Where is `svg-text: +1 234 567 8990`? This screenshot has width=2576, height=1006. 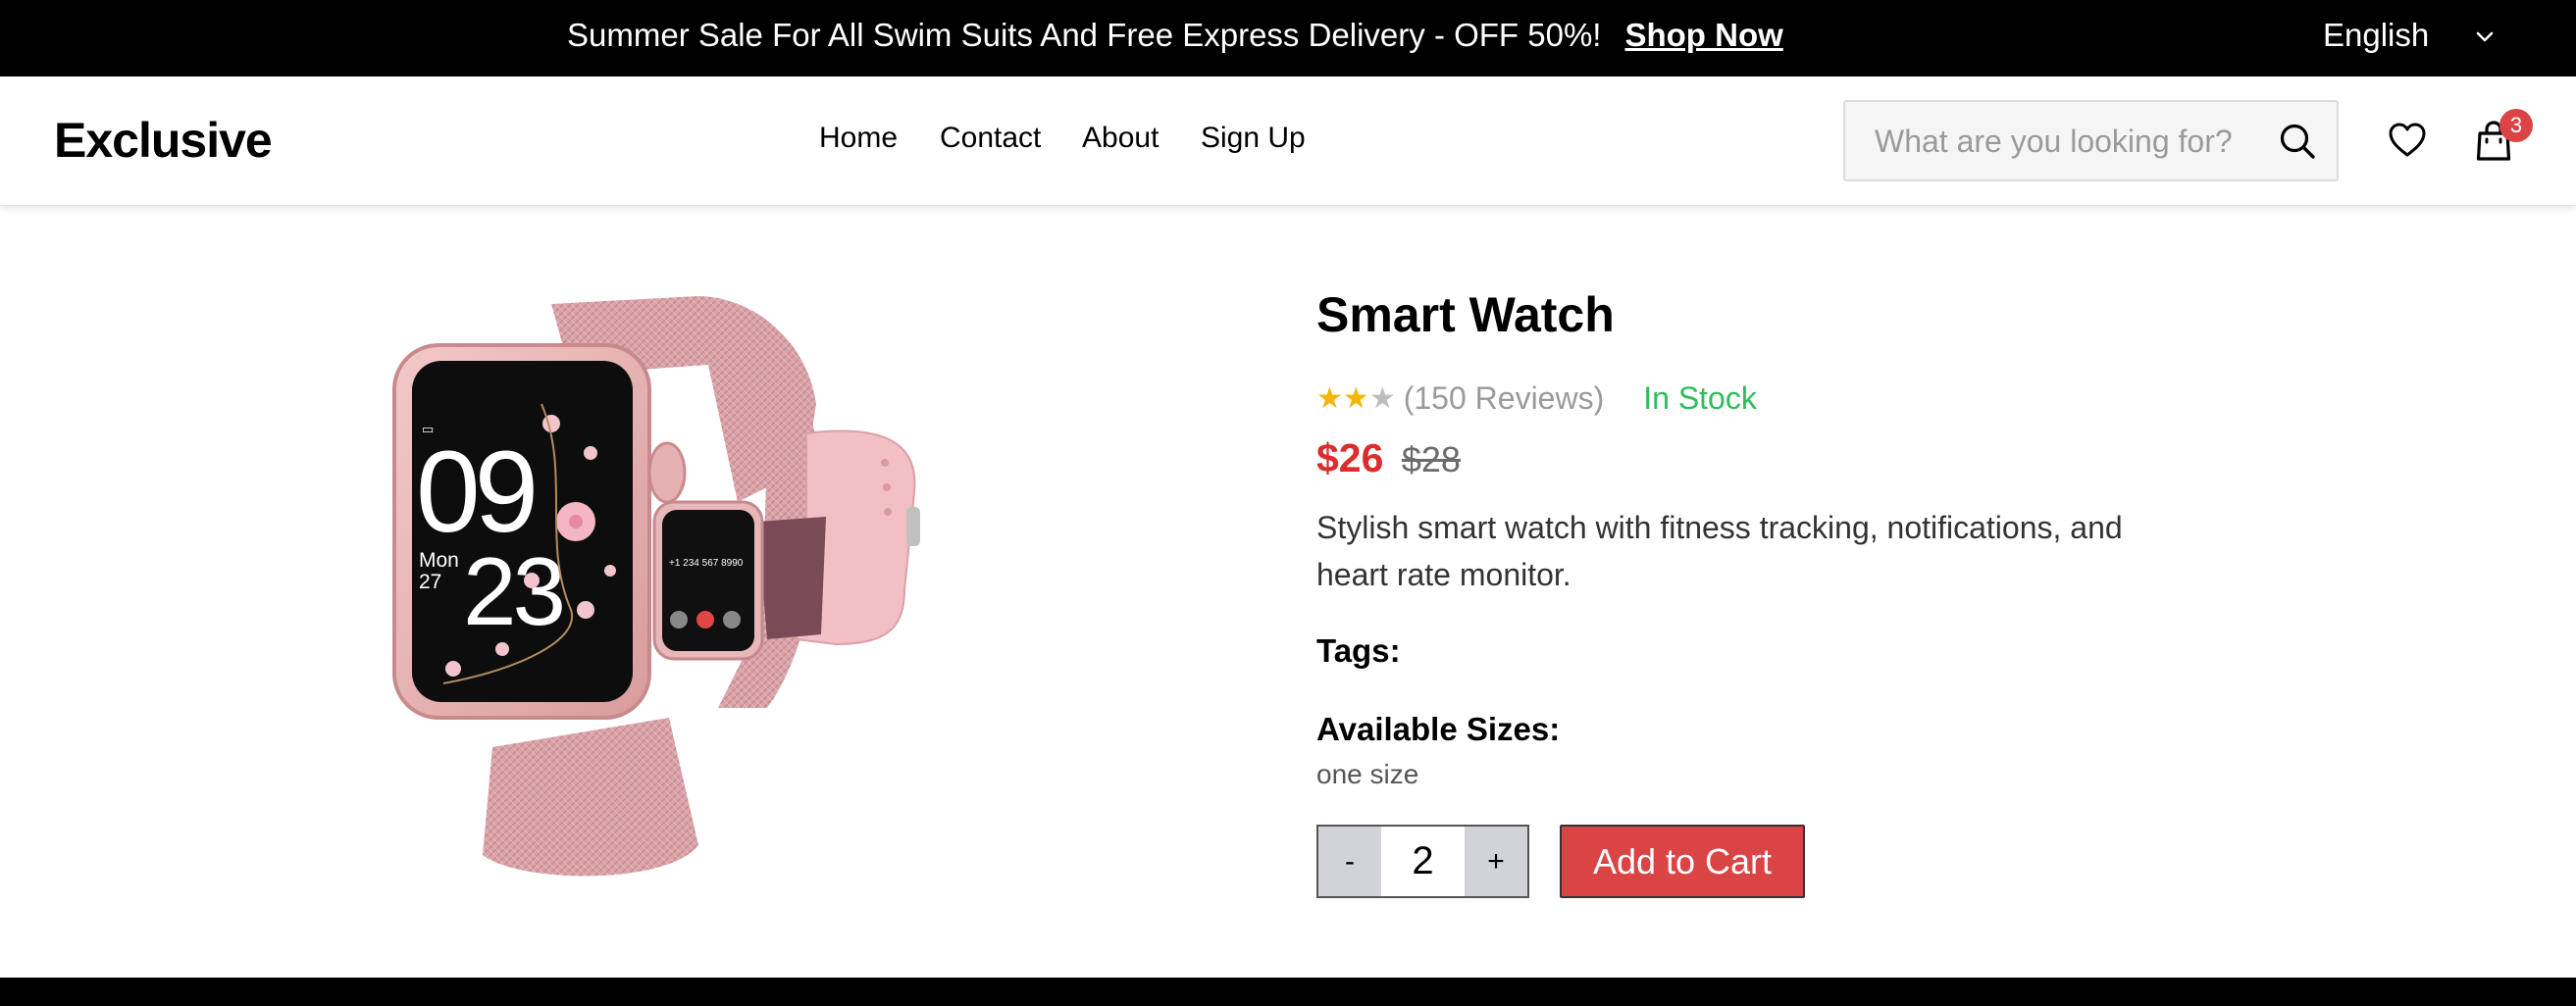
svg-text: +1 234 567 8990 is located at coordinates (706, 563).